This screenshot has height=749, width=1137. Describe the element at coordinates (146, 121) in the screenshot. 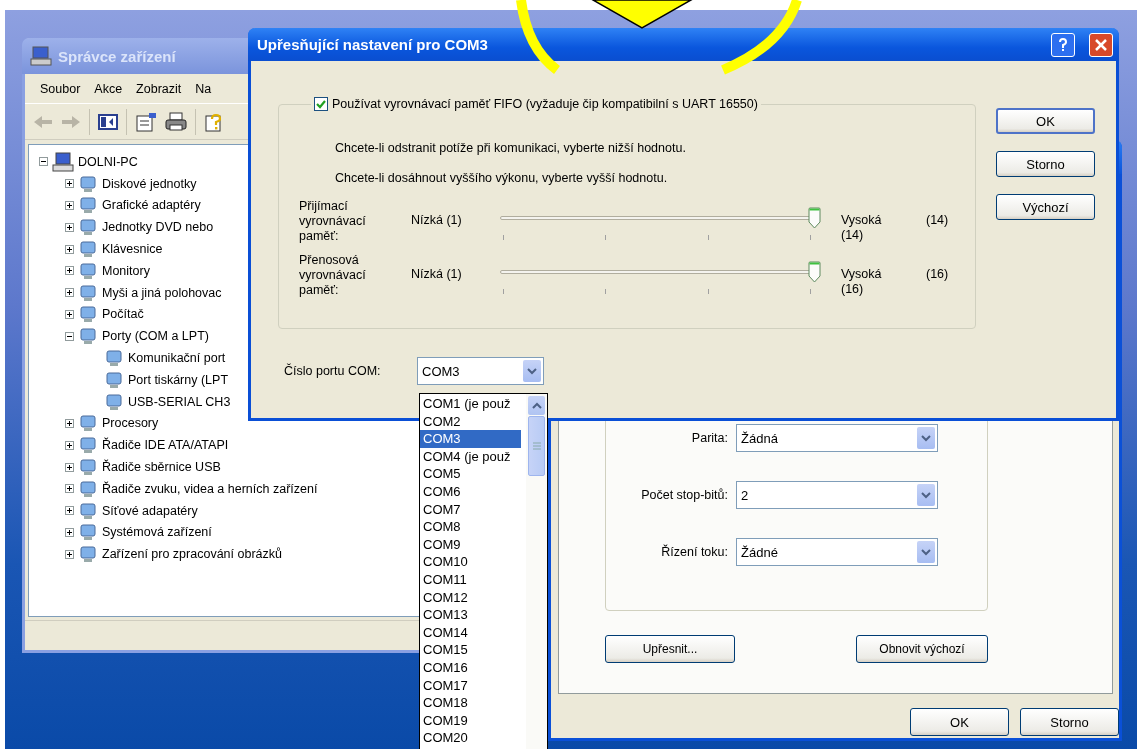

I see `properties-icon` at that location.